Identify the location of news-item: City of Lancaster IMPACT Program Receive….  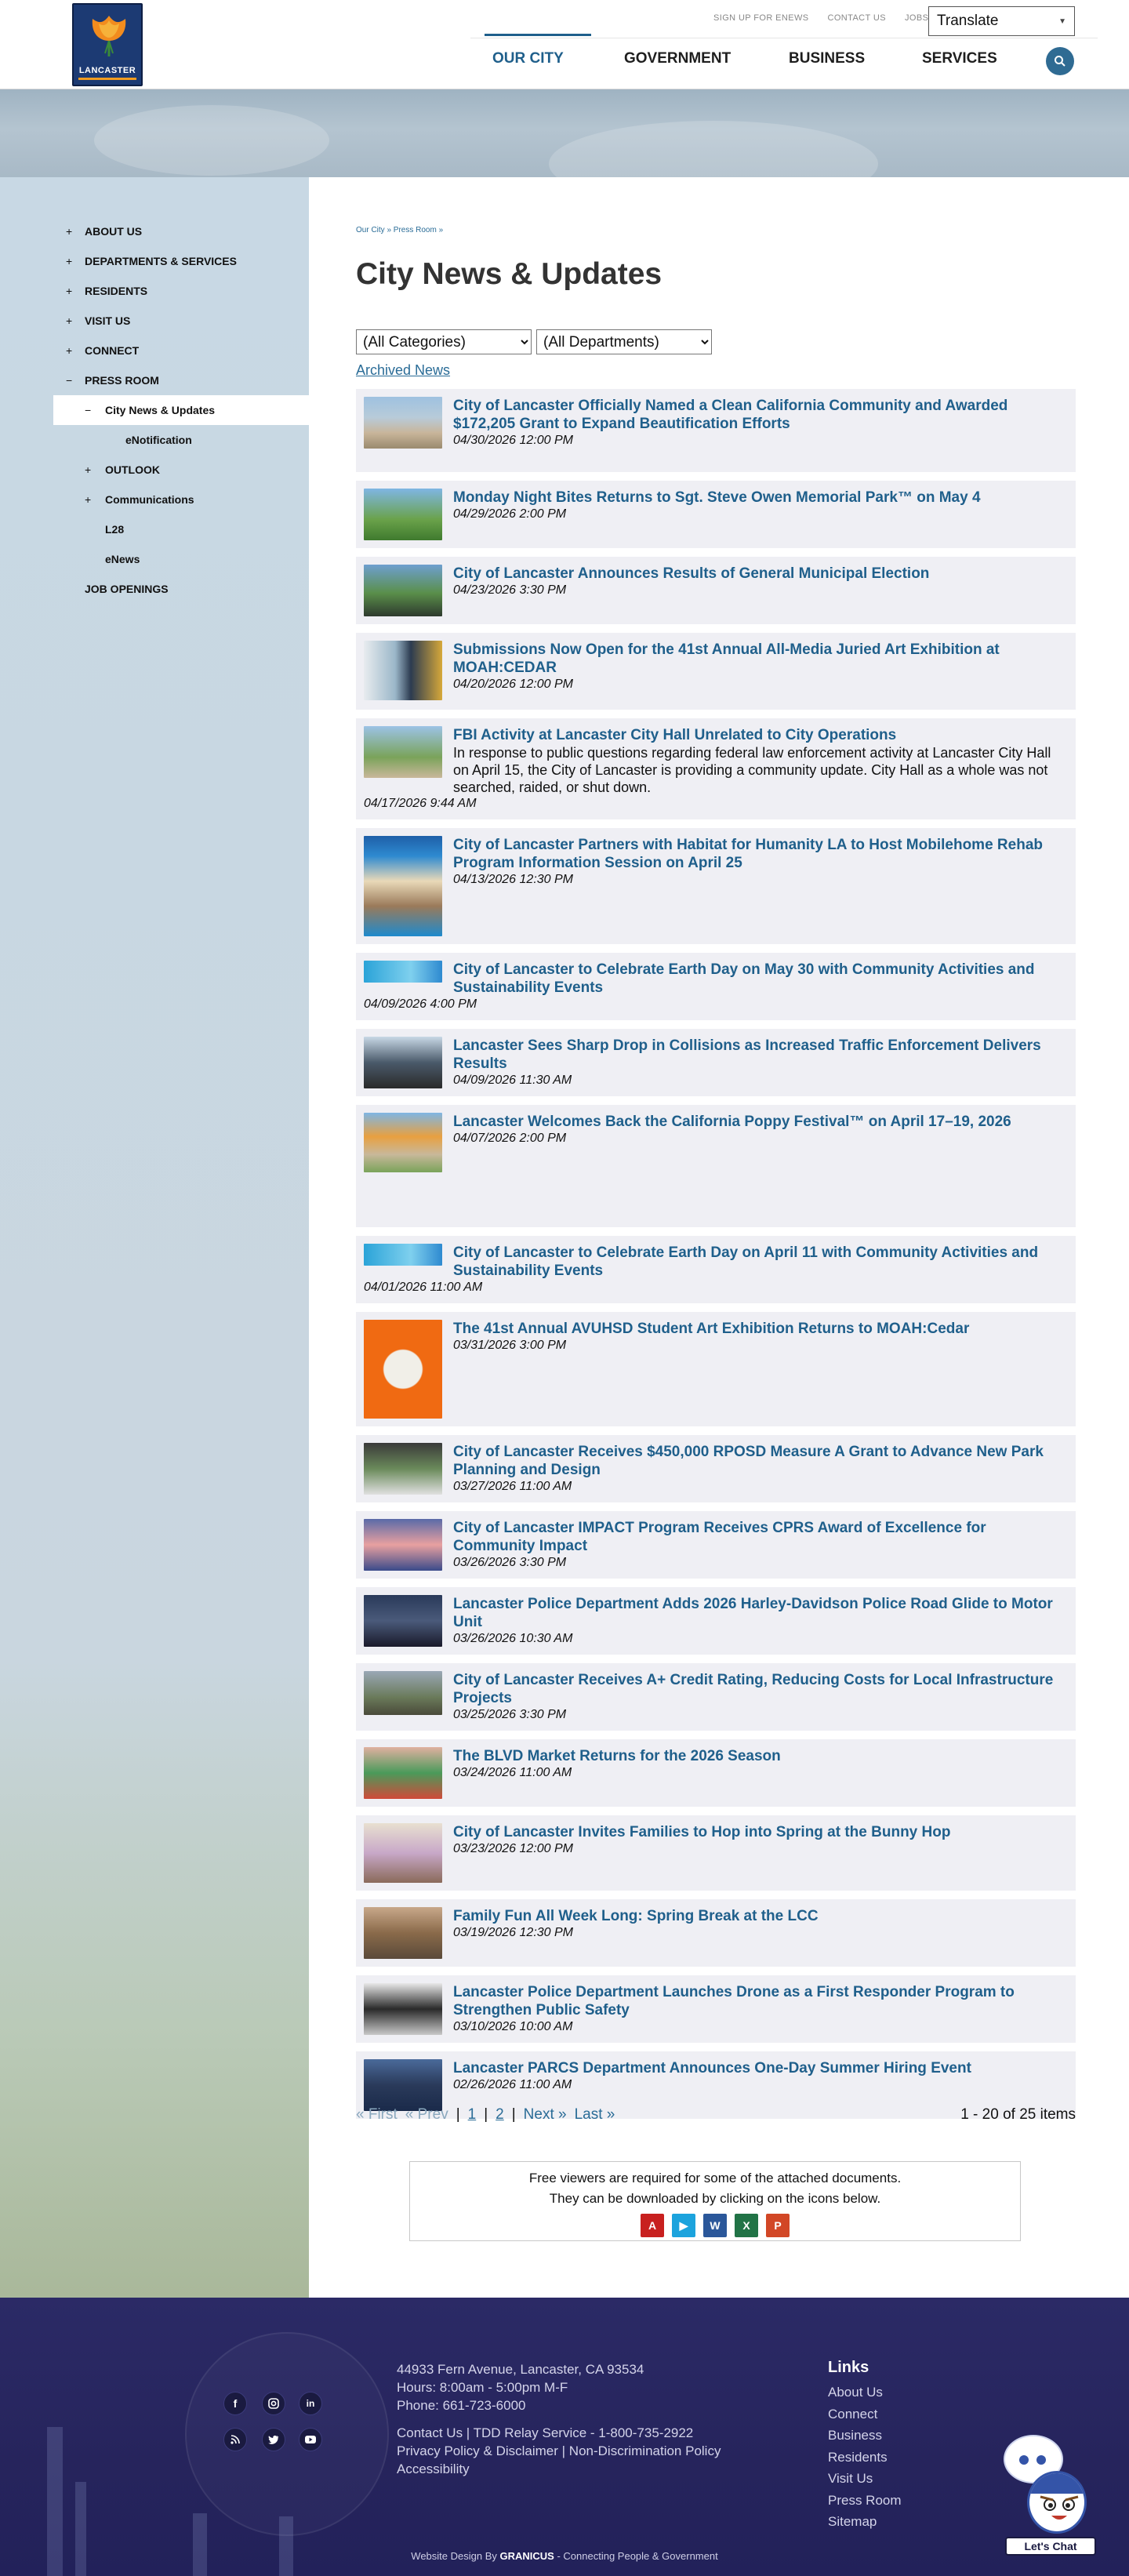
(716, 1545).